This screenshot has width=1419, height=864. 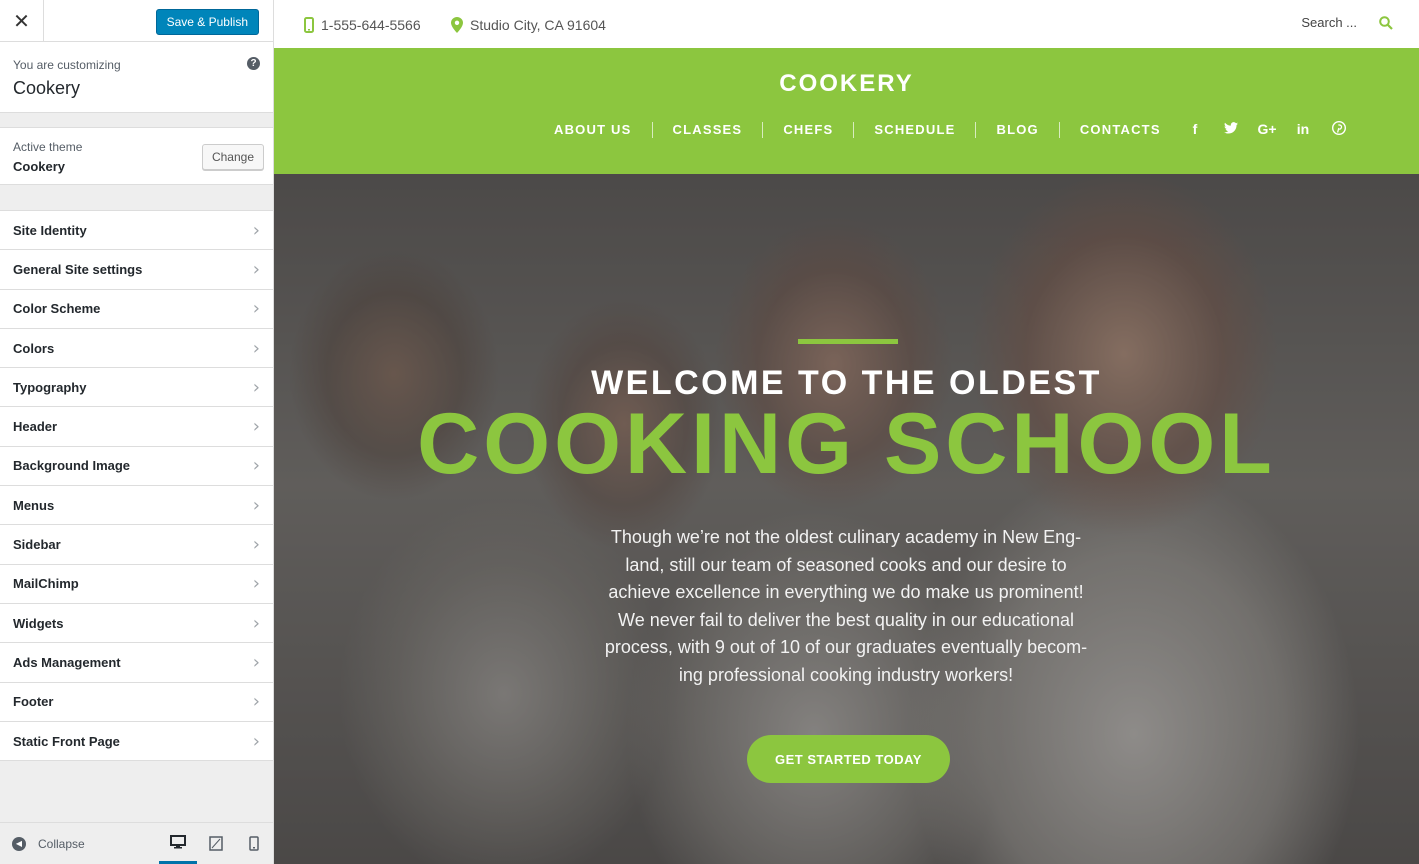 I want to click on active-theme-section: Active theme Cookery Change, so click(x=136, y=156).